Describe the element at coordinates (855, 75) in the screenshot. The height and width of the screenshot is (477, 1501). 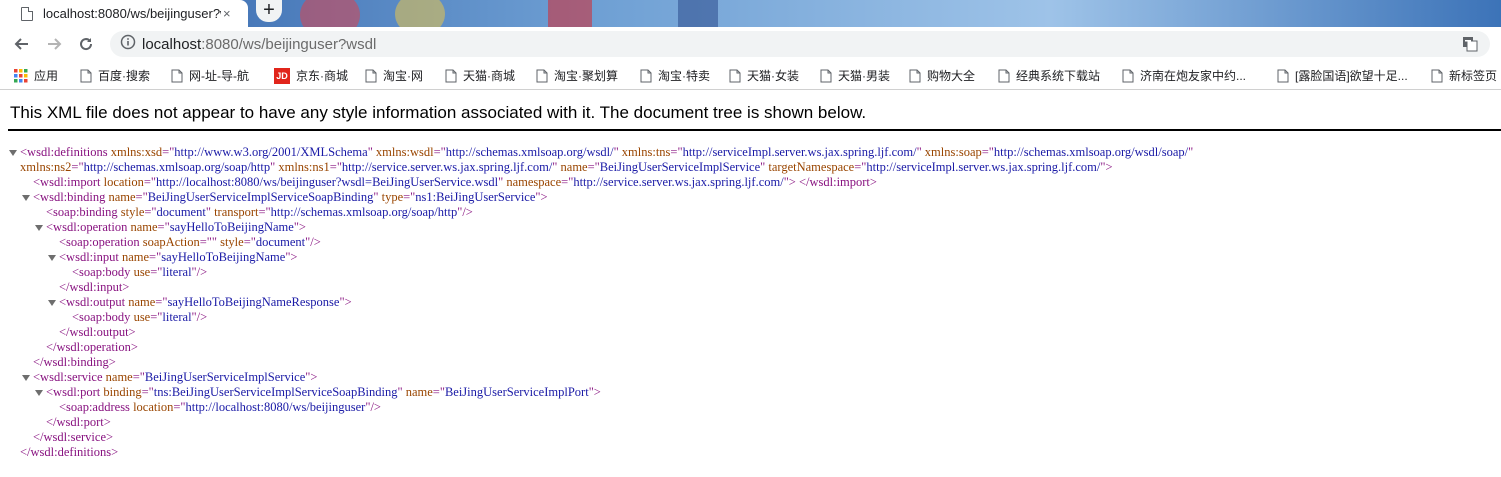
I see `bookmark-item: 天猫·男装` at that location.